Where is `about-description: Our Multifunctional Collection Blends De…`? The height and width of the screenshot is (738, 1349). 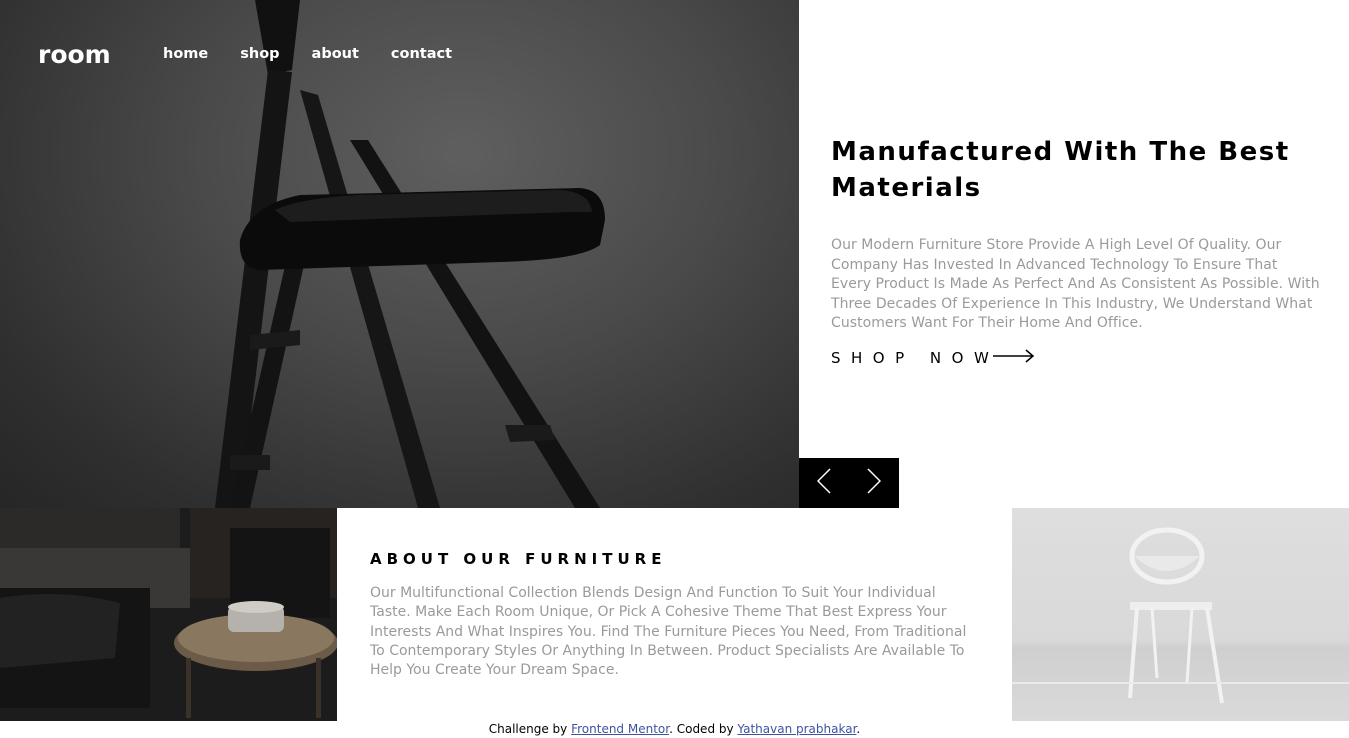
about-description: Our Multifunctional Collection Blends De… is located at coordinates (668, 632).